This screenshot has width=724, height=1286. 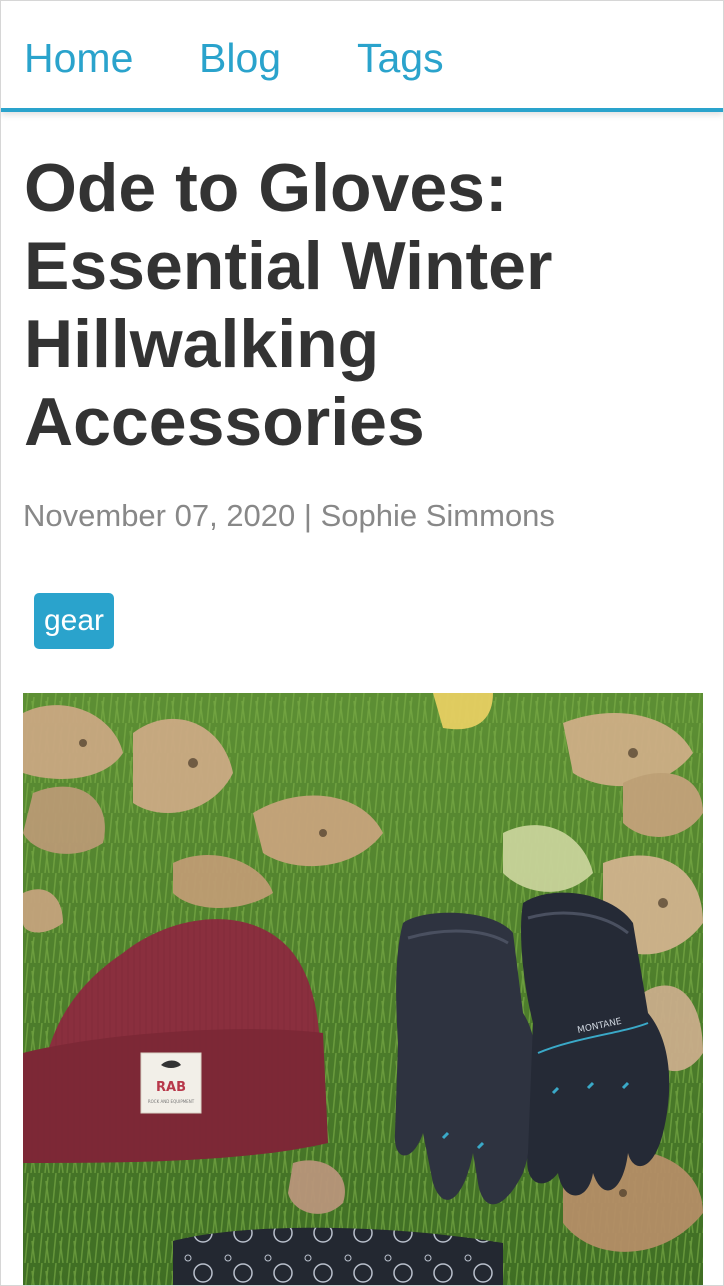 I want to click on post-date: November 07, 2020, so click(x=159, y=515).